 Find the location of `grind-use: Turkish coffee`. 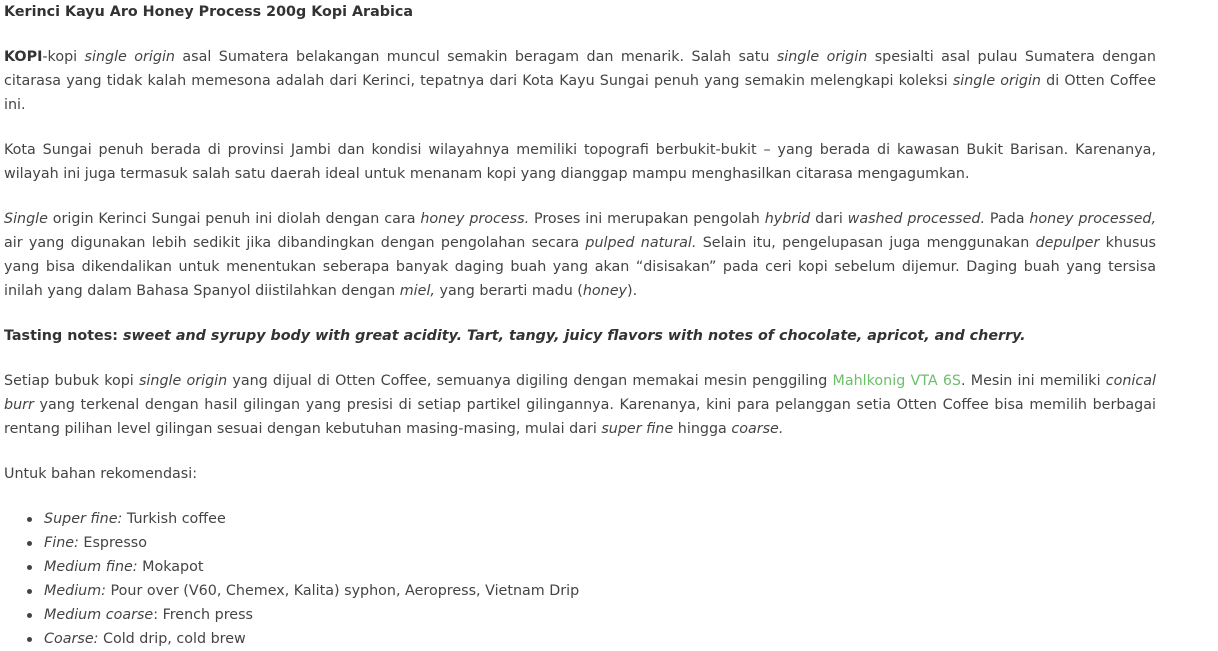

grind-use: Turkish coffee is located at coordinates (174, 519).